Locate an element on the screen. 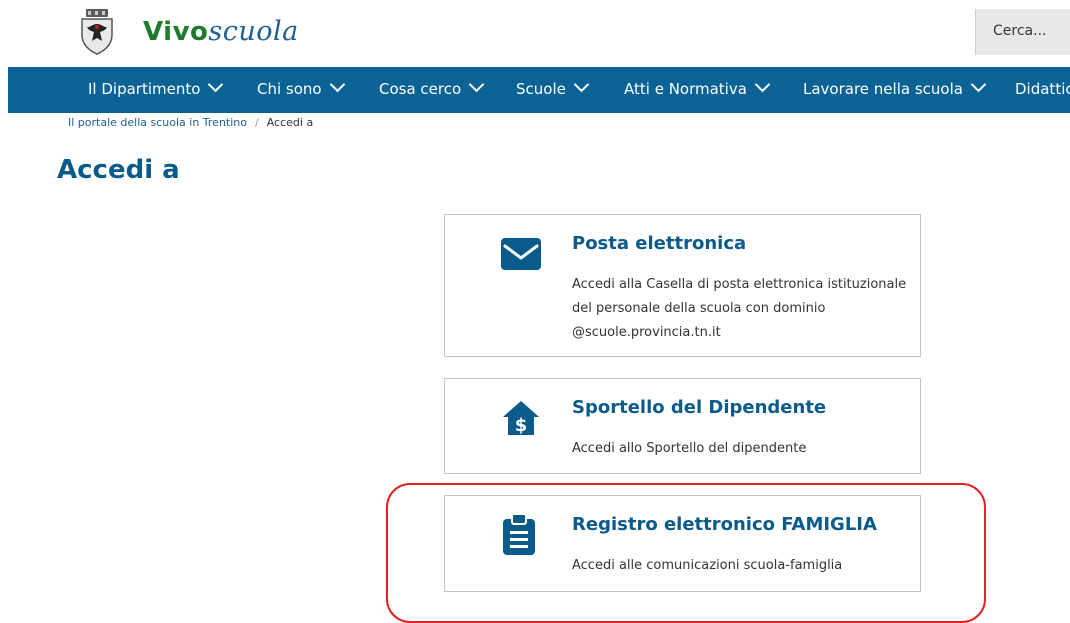 This screenshot has width=1070, height=623. nav-item-dipartimento: Il Dipartimento is located at coordinates (156, 87).